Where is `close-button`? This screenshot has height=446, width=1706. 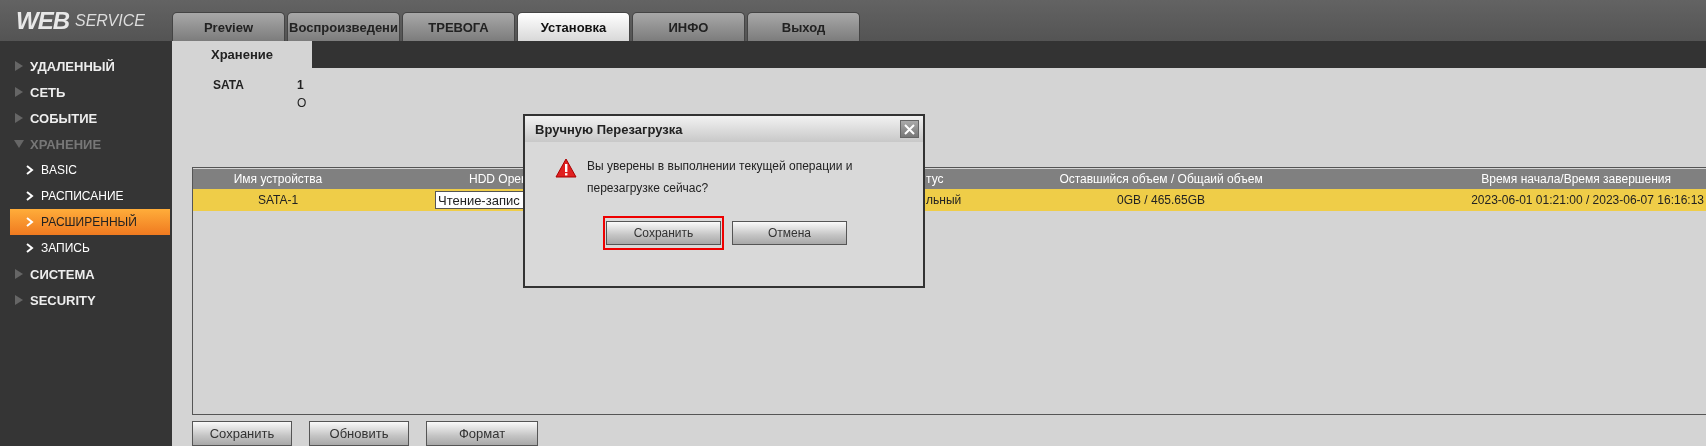
close-button is located at coordinates (909, 129).